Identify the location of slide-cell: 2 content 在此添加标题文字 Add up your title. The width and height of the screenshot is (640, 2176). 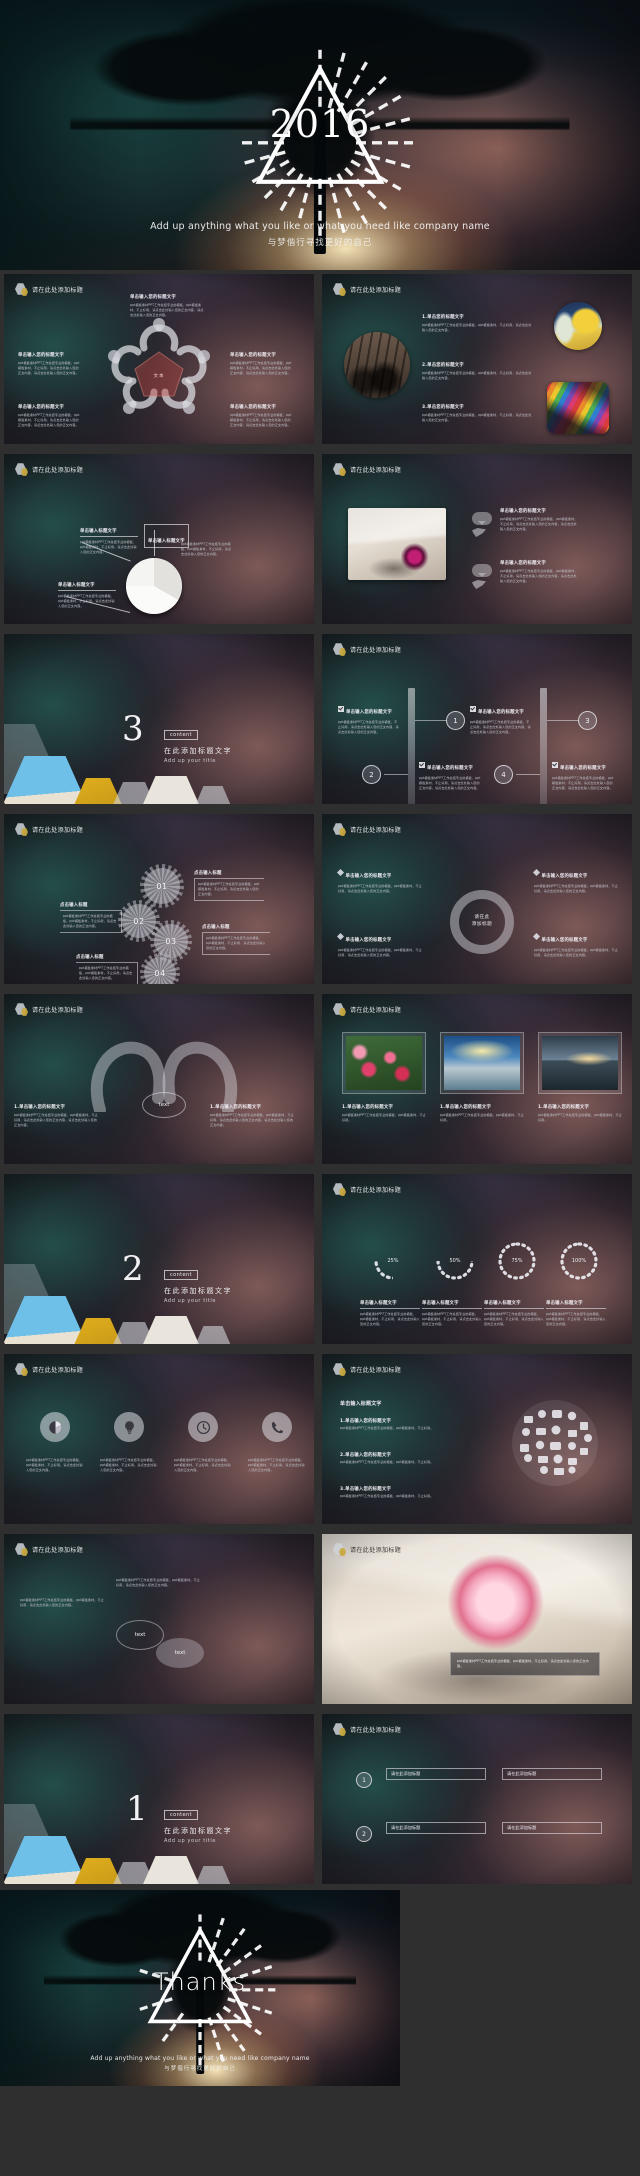
(160, 1260).